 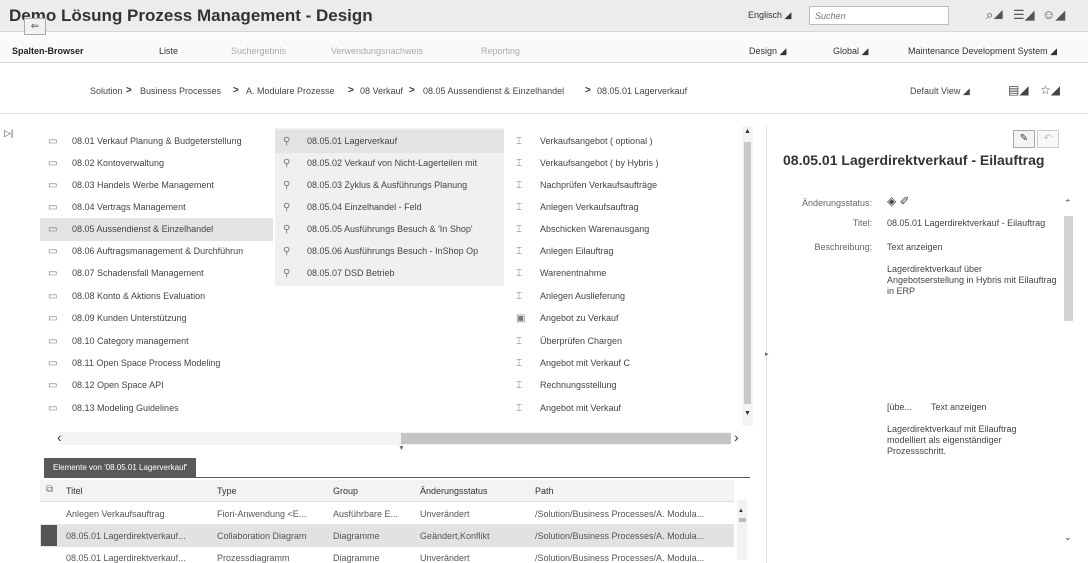 I want to click on list-item: ▭ 08.09 Kunden Unterstützung, so click(x=156, y=318).